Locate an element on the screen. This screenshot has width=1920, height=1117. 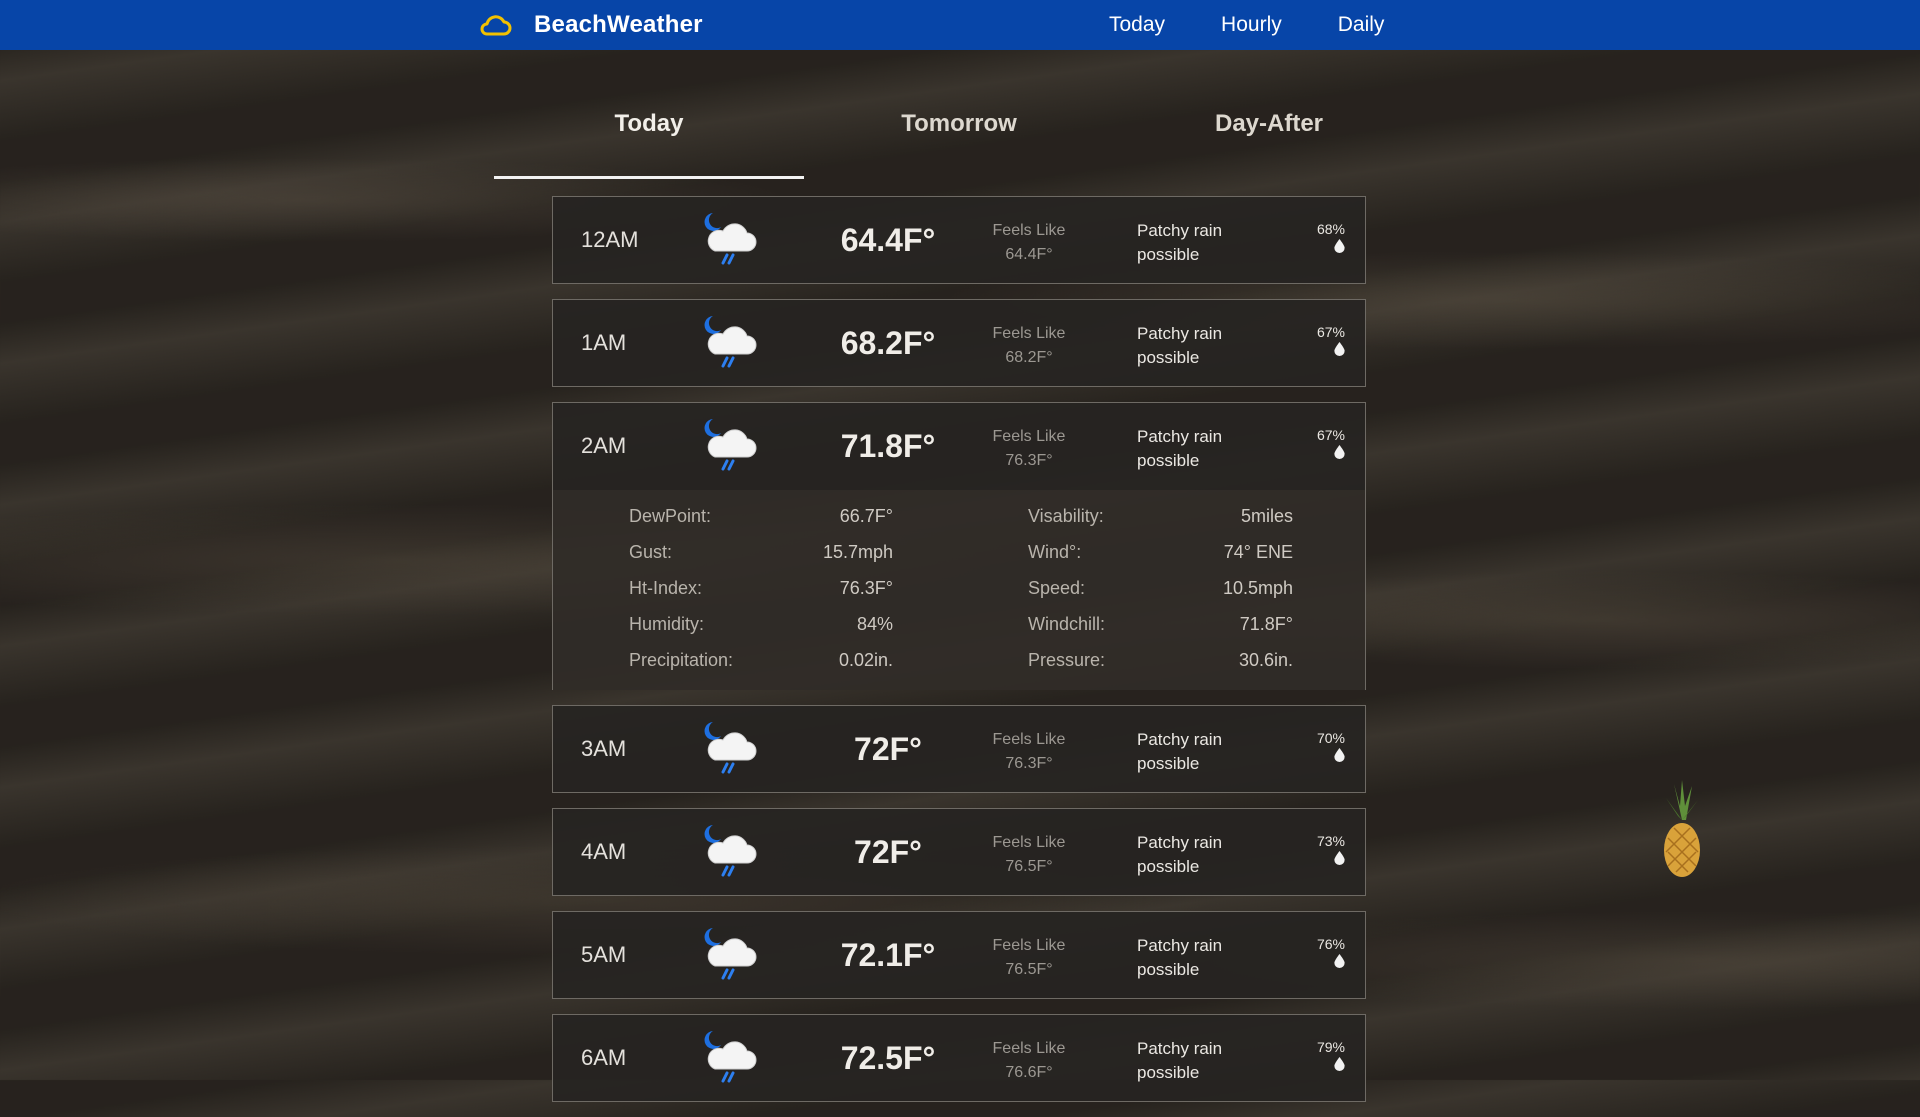
pineapple-icon is located at coordinates (1682, 828).